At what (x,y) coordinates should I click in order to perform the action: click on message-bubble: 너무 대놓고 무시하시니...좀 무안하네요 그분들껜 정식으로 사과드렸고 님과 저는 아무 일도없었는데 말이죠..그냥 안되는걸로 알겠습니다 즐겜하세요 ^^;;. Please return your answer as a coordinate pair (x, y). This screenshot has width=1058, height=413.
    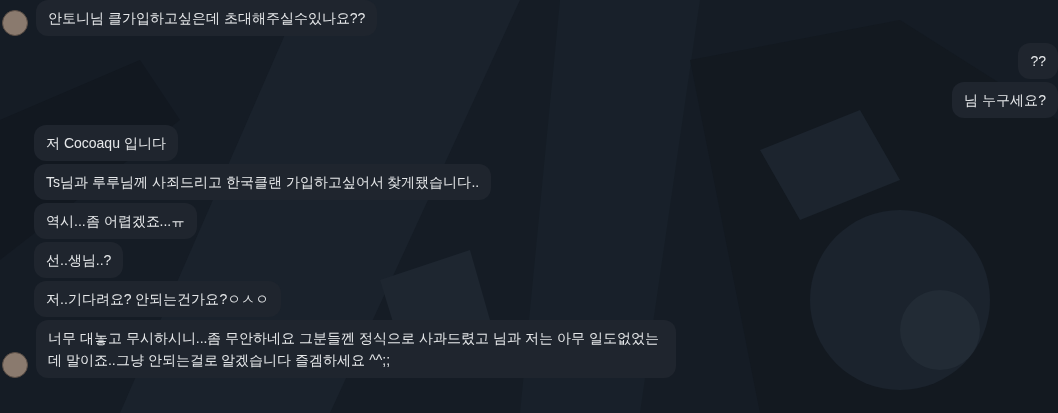
    Looking at the image, I should click on (356, 349).